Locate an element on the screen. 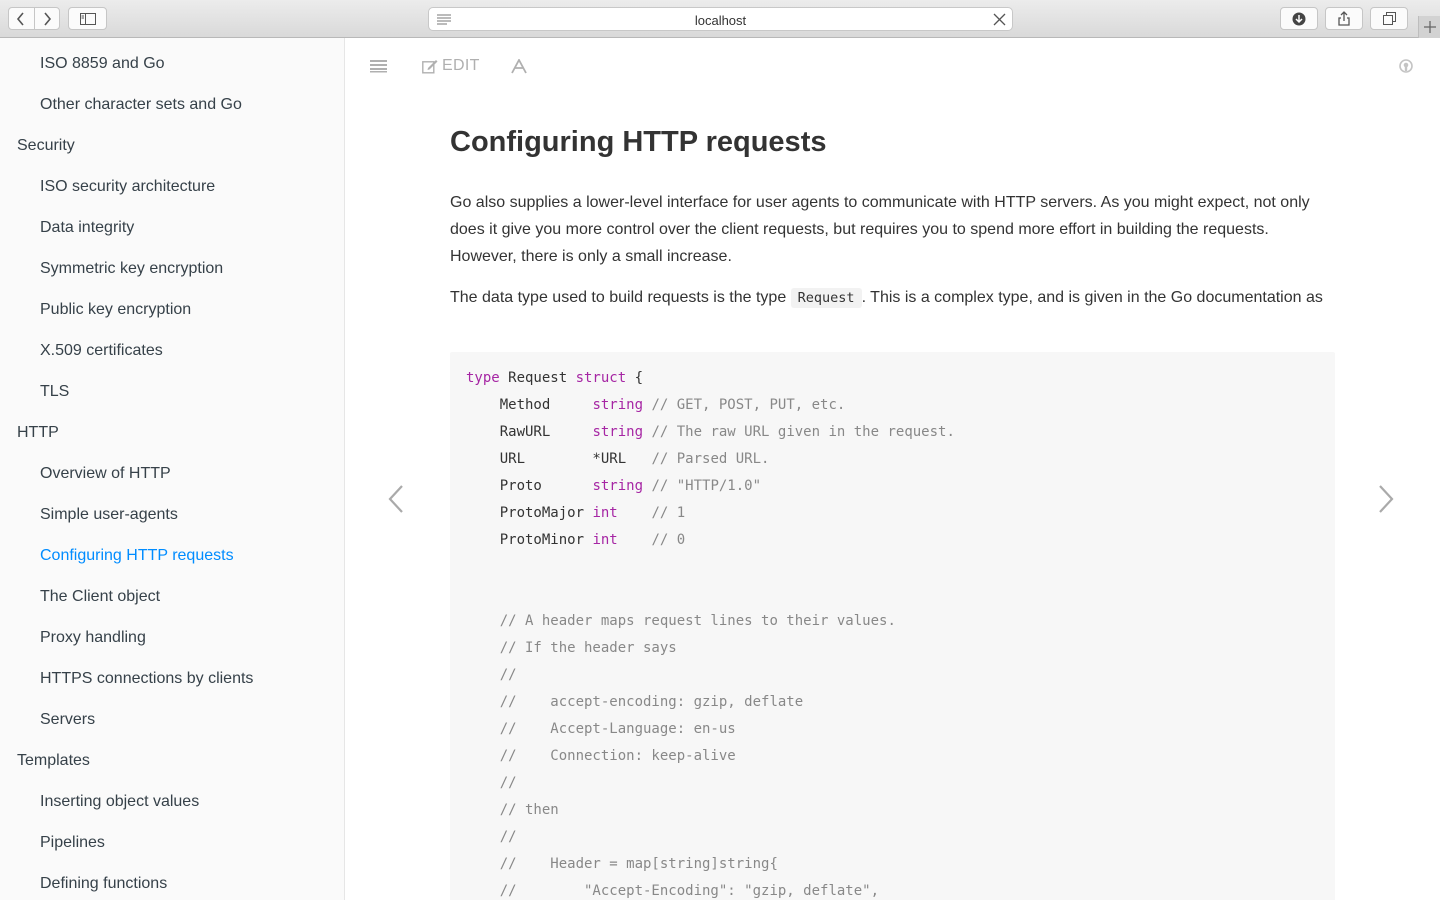  sidebar-item-x509: X.509 certificates is located at coordinates (101, 351).